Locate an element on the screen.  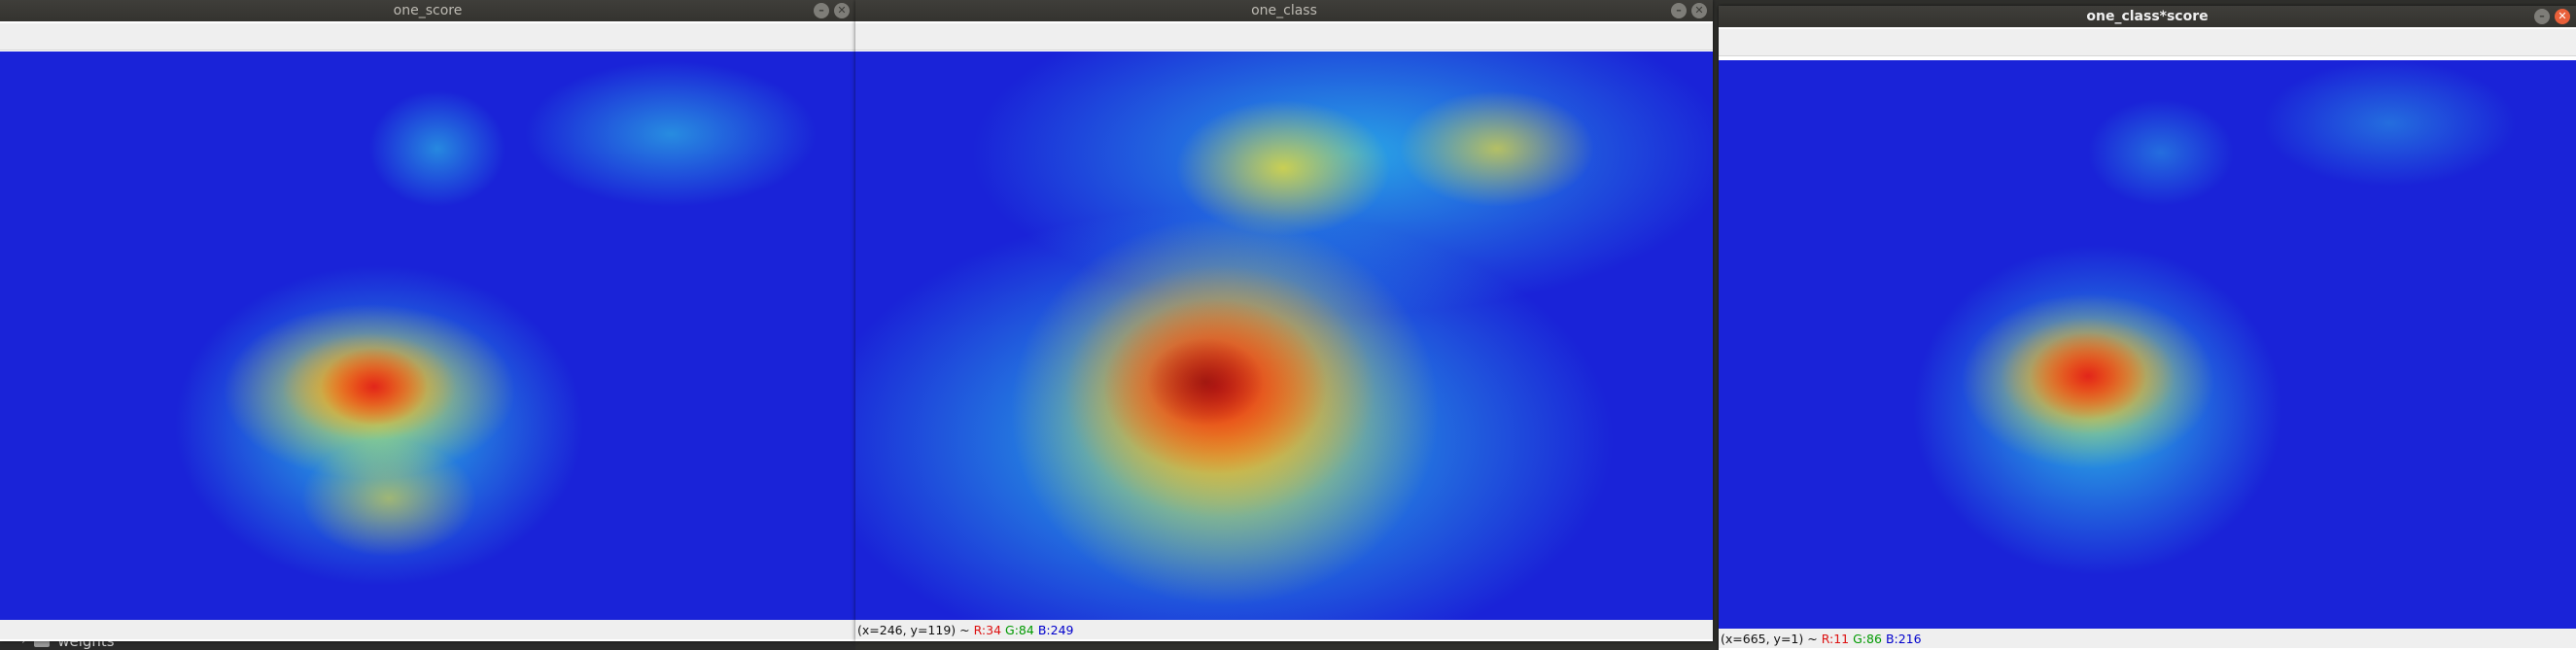
window-title: one_class*score is located at coordinates (2147, 16).